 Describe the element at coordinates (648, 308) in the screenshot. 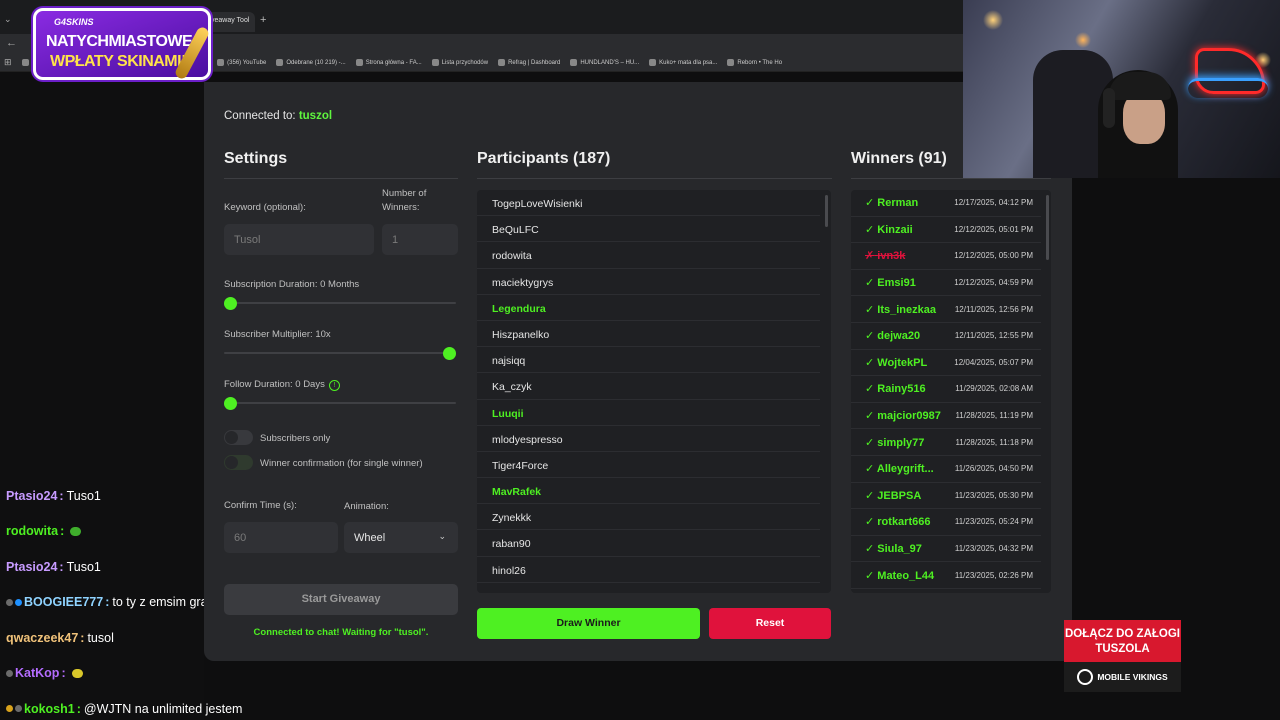

I see `participant-row: Legendura` at that location.